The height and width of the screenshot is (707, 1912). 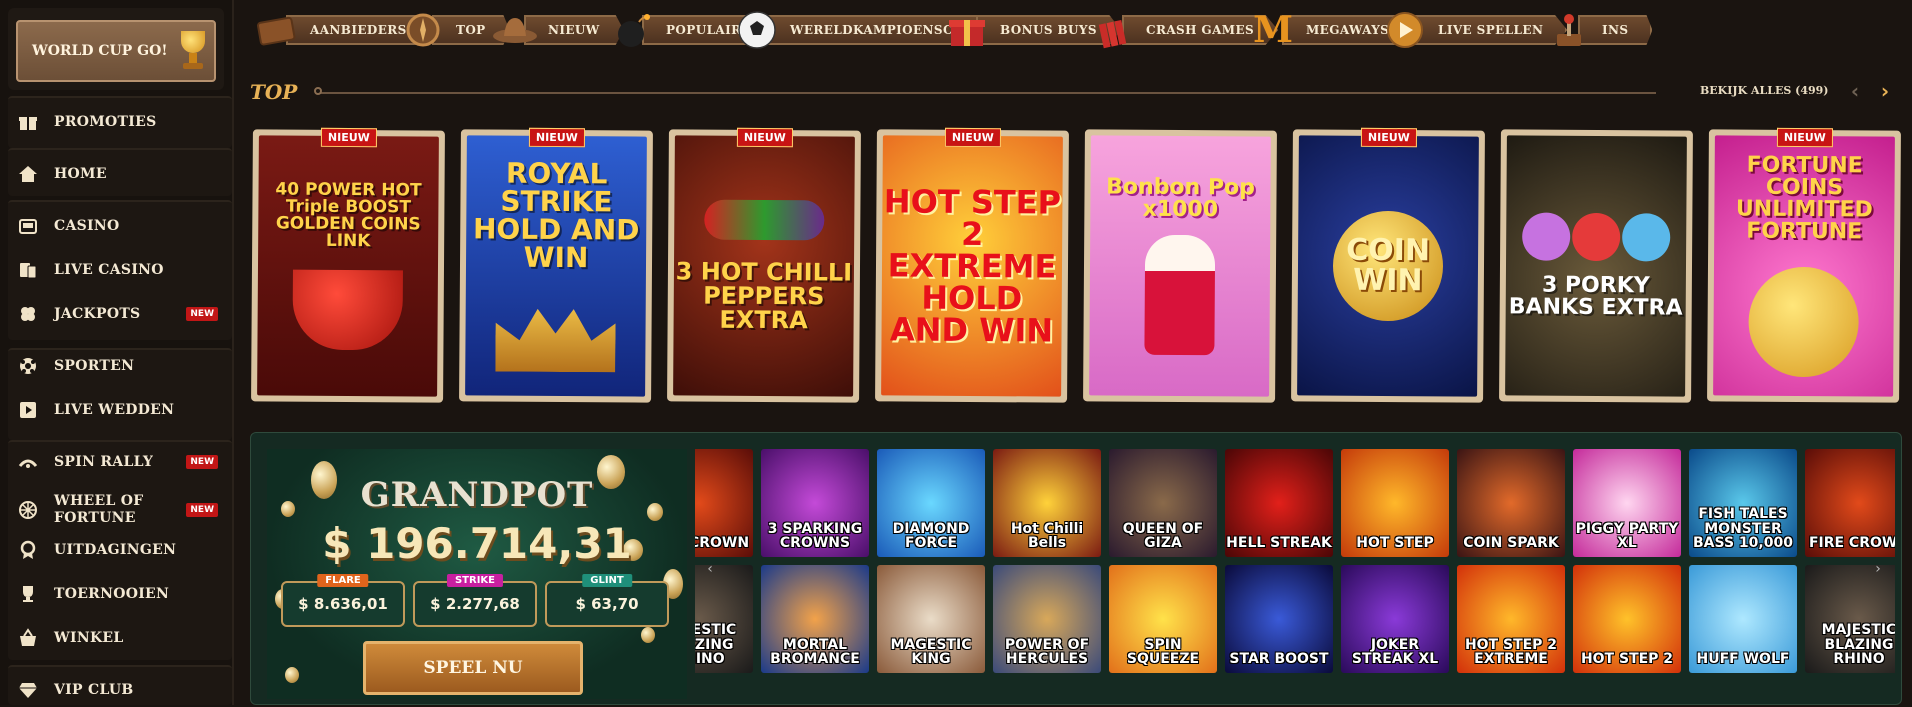 I want to click on sidebar-item-jackpots: JACKPOTS NEW, so click(x=118, y=314).